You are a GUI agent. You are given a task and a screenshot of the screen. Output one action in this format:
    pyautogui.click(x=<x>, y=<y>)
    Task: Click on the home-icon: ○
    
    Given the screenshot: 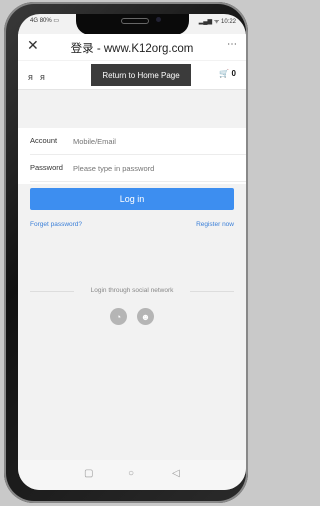 What is the action you would take?
    pyautogui.click(x=131, y=473)
    